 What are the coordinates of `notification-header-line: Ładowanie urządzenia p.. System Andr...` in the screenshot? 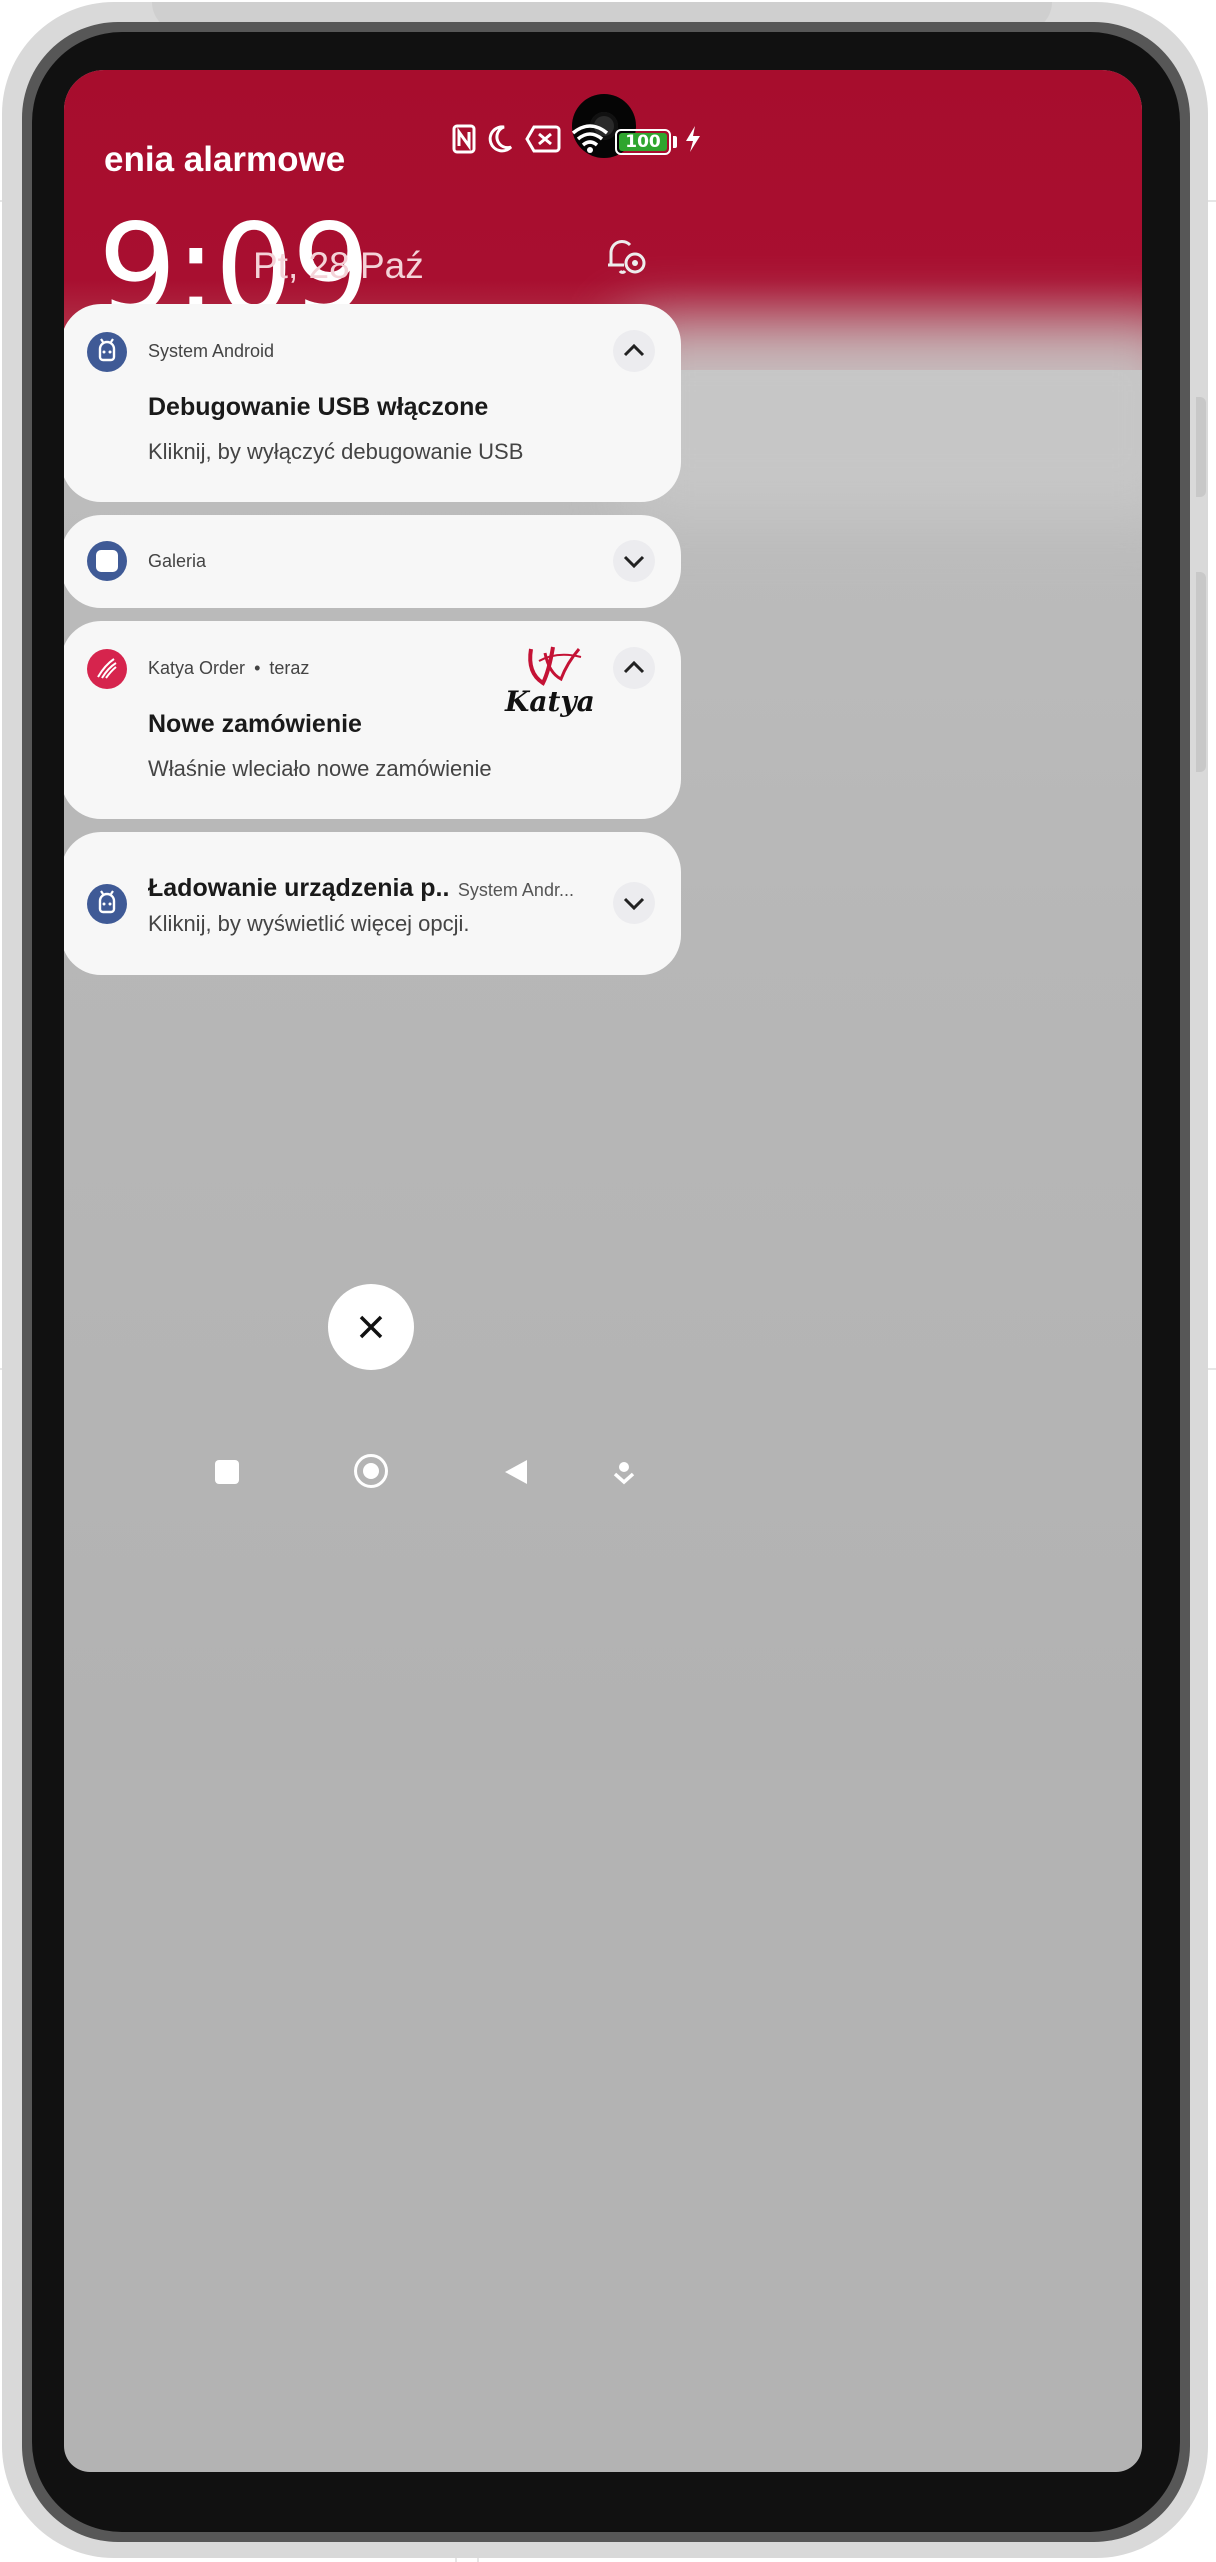 It's located at (361, 888).